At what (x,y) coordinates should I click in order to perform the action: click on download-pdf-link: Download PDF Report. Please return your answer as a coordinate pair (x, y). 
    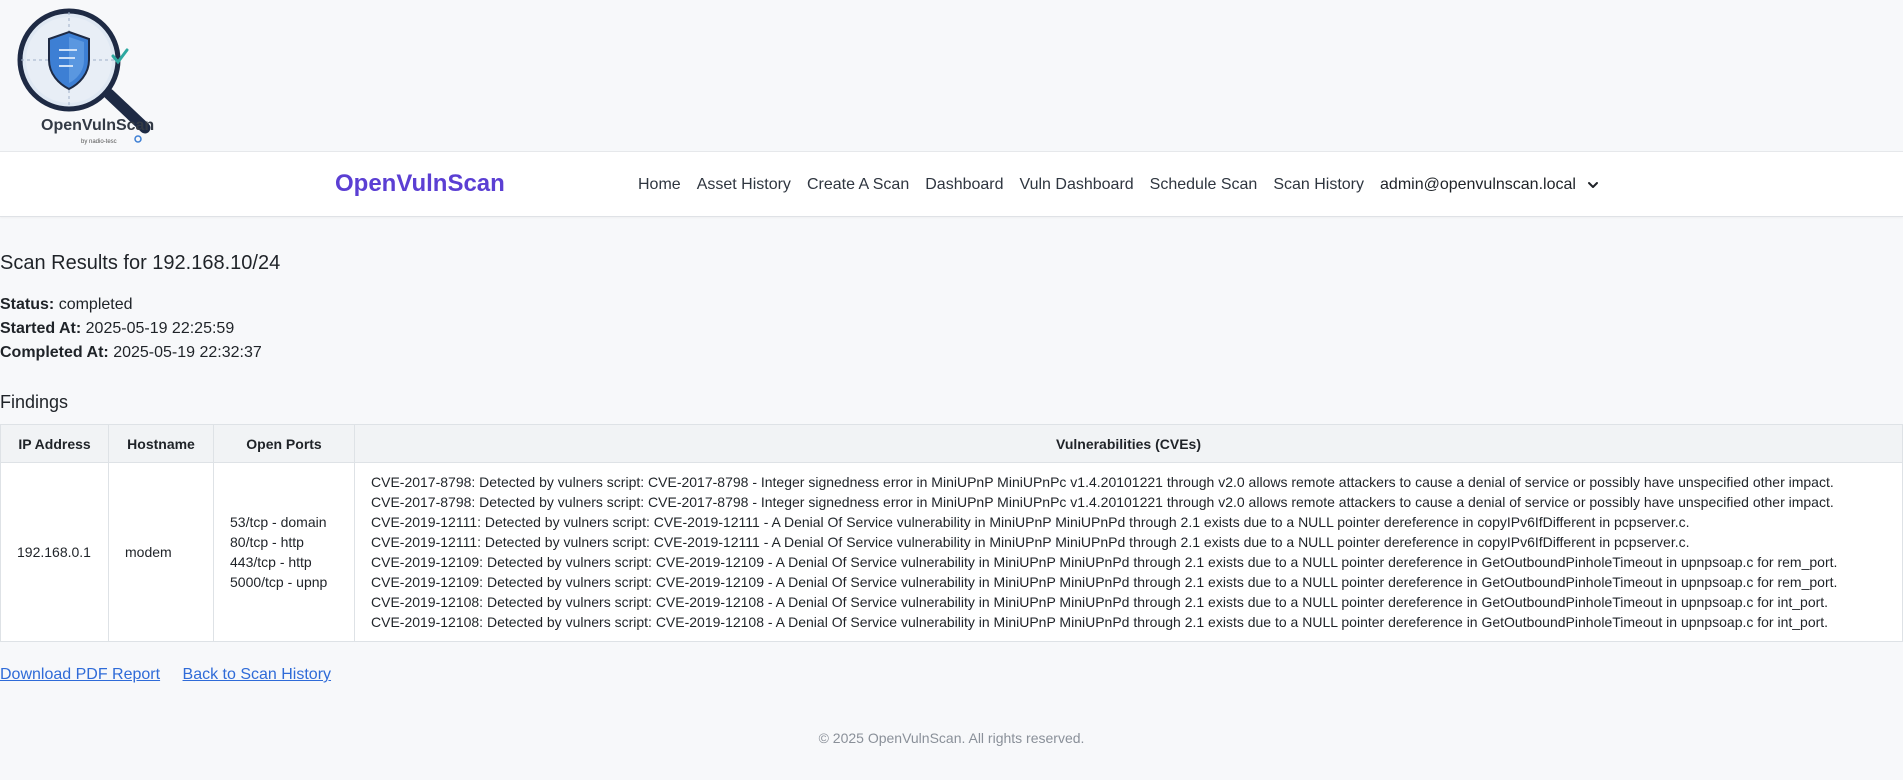
    Looking at the image, I should click on (80, 674).